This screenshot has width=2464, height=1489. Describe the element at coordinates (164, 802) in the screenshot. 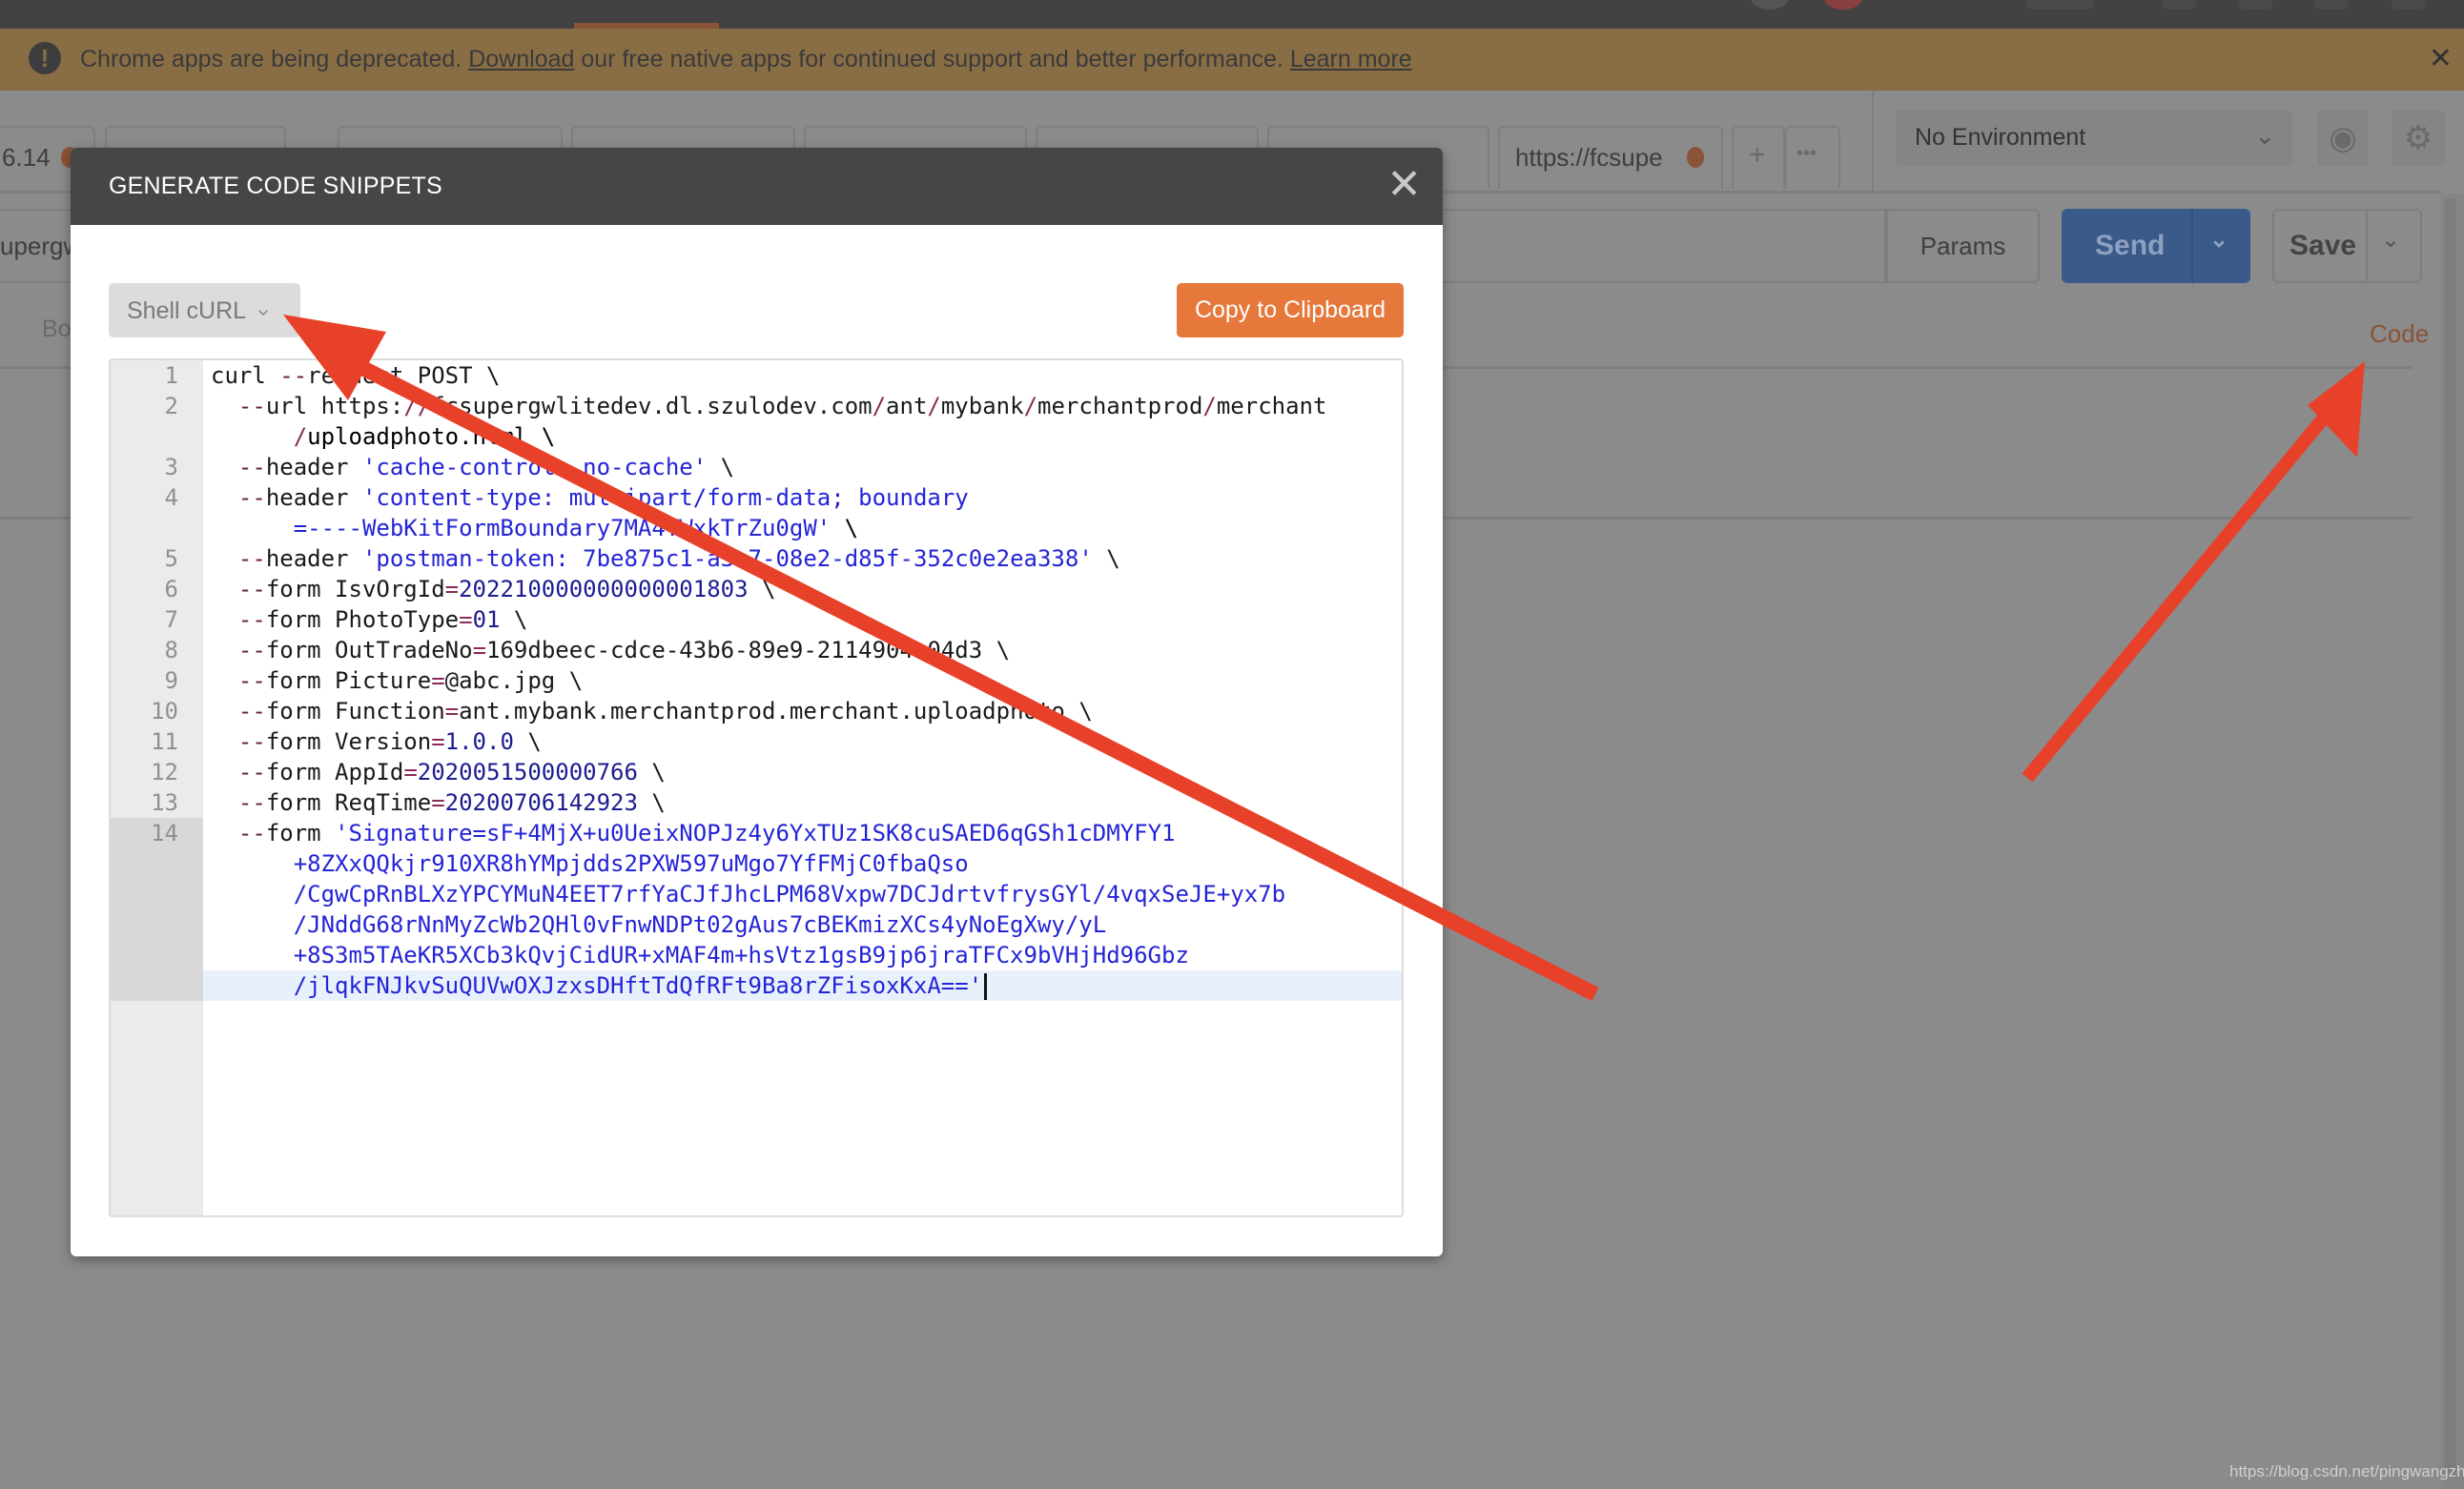

I see `line-number: 13` at that location.